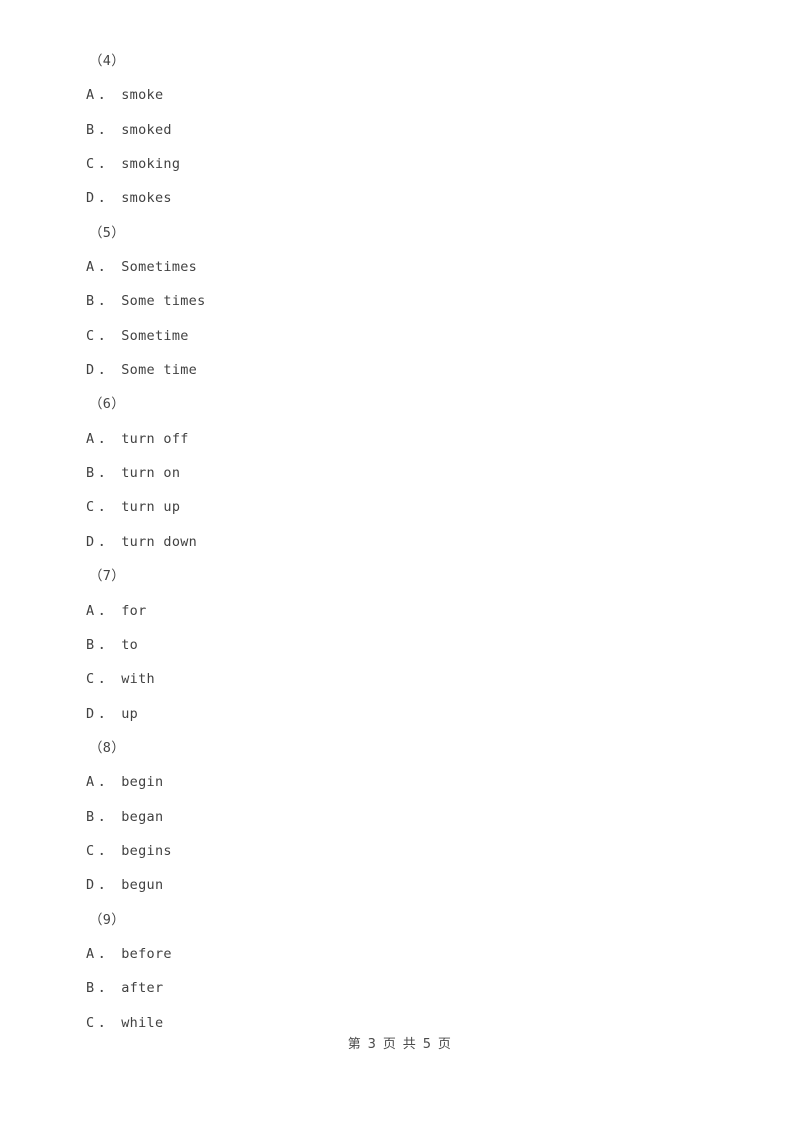 The height and width of the screenshot is (1132, 800). What do you see at coordinates (416, 714) in the screenshot?
I see `answer-option: D ． up` at bounding box center [416, 714].